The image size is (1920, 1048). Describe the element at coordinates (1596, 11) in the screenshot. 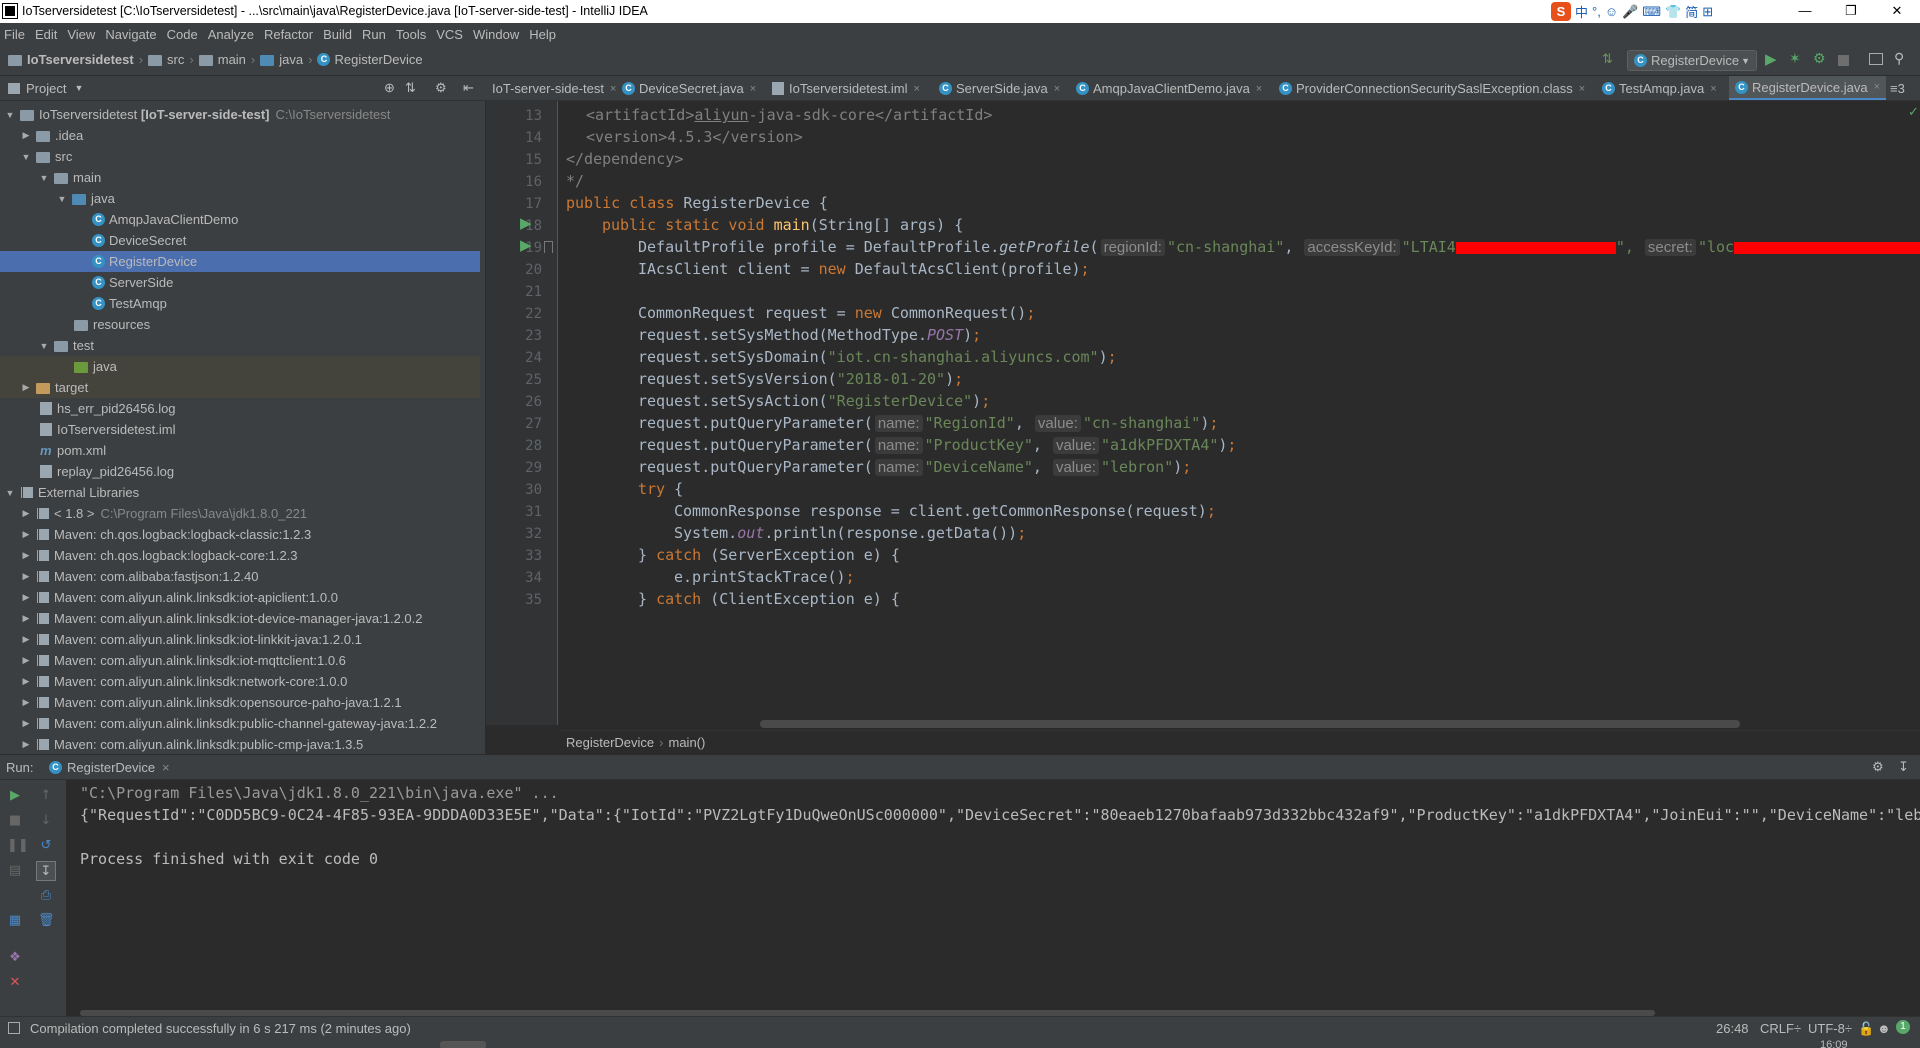

I see `ime-punctuation-icon: °,` at that location.